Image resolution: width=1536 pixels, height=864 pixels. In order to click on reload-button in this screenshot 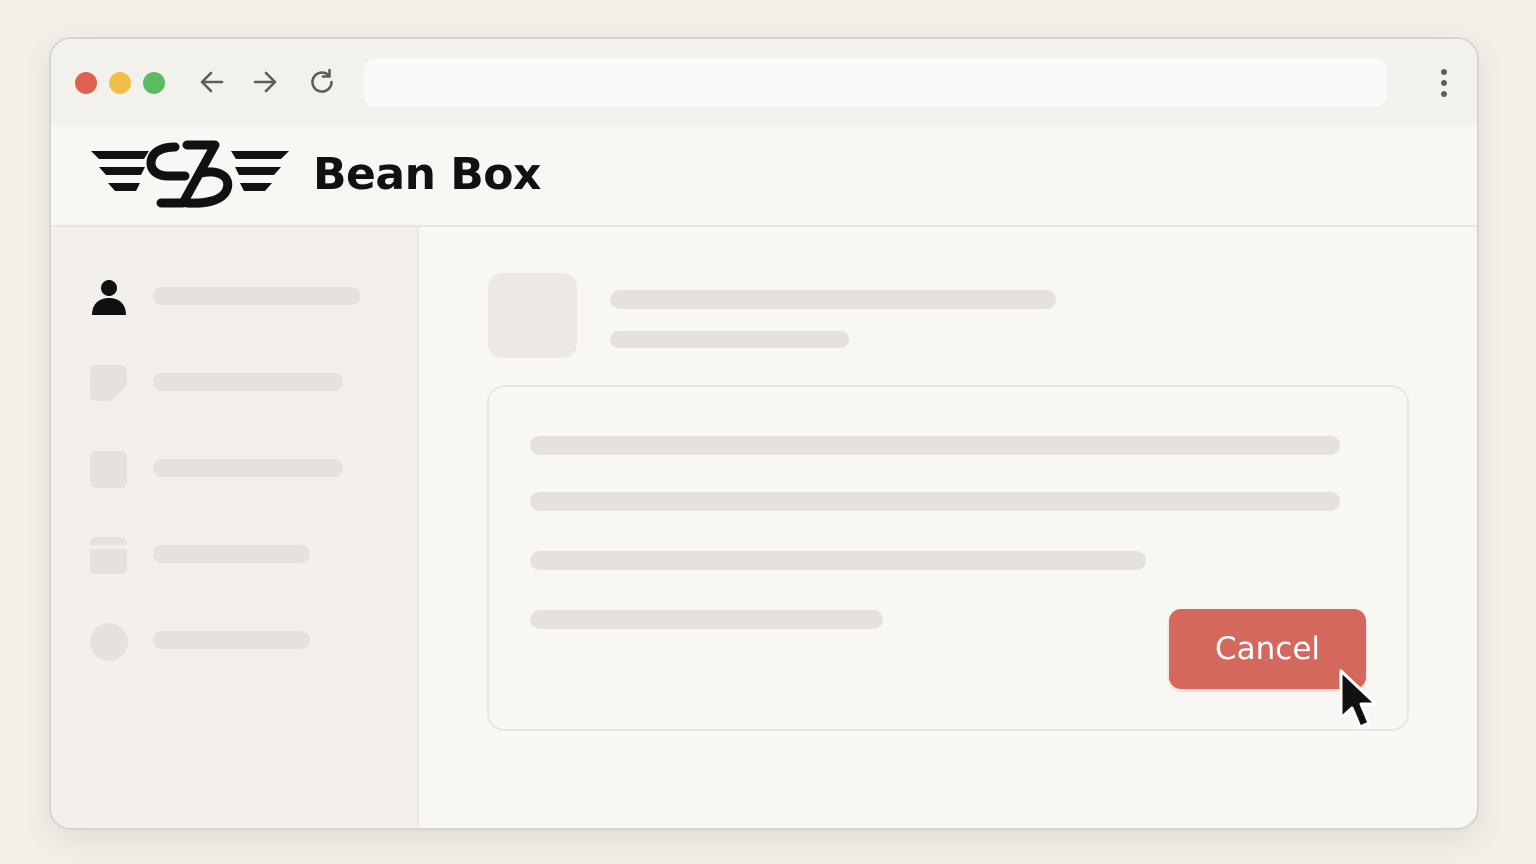, I will do `click(322, 82)`.